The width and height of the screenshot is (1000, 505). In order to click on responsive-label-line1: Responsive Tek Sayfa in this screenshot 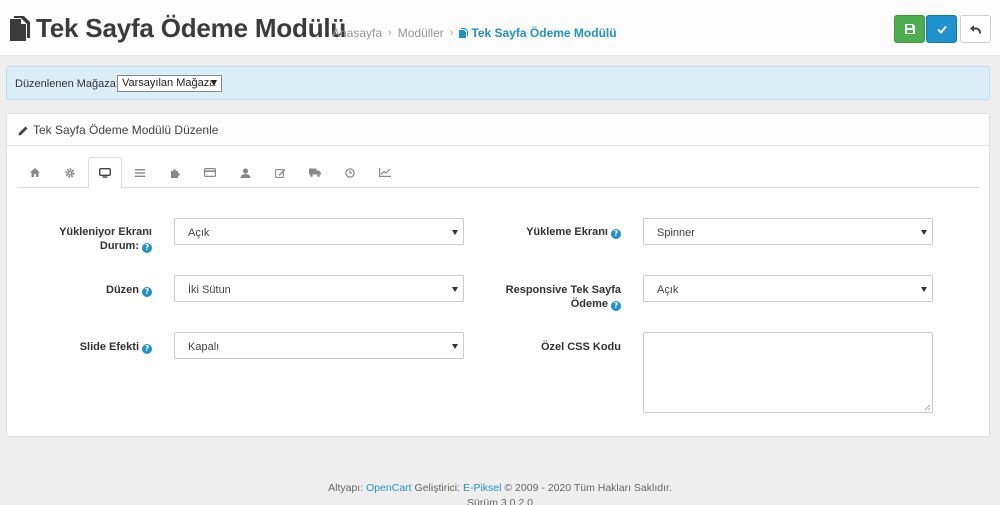, I will do `click(563, 290)`.